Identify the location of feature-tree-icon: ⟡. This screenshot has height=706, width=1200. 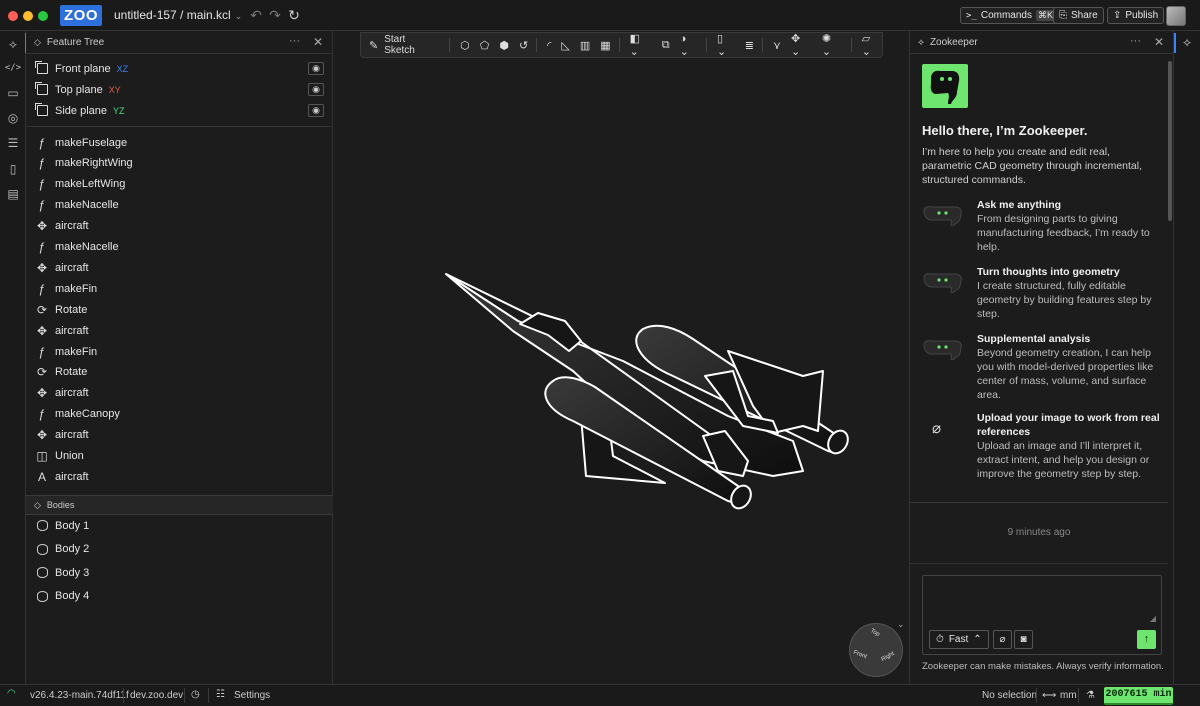
(13, 44).